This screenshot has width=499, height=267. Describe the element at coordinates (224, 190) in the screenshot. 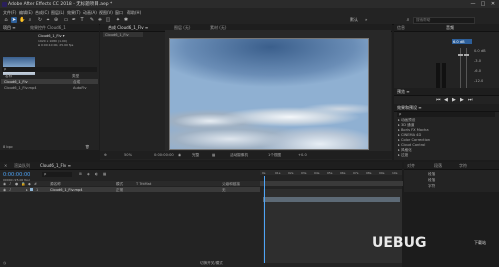

I see `layer-parent: 无` at that location.